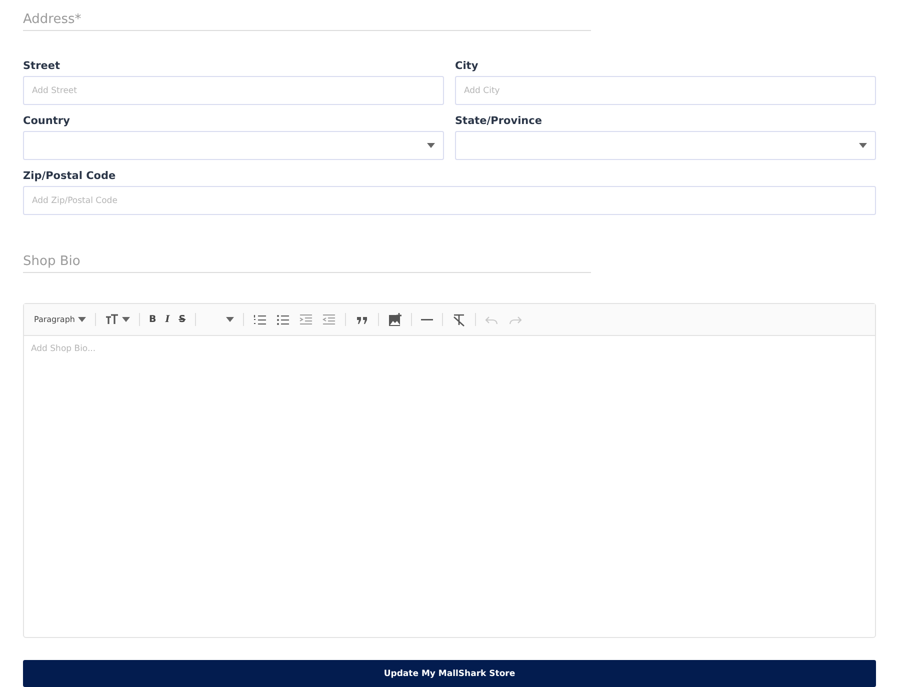 The height and width of the screenshot is (687, 897). What do you see at coordinates (499, 121) in the screenshot?
I see `field-label: State/Province` at bounding box center [499, 121].